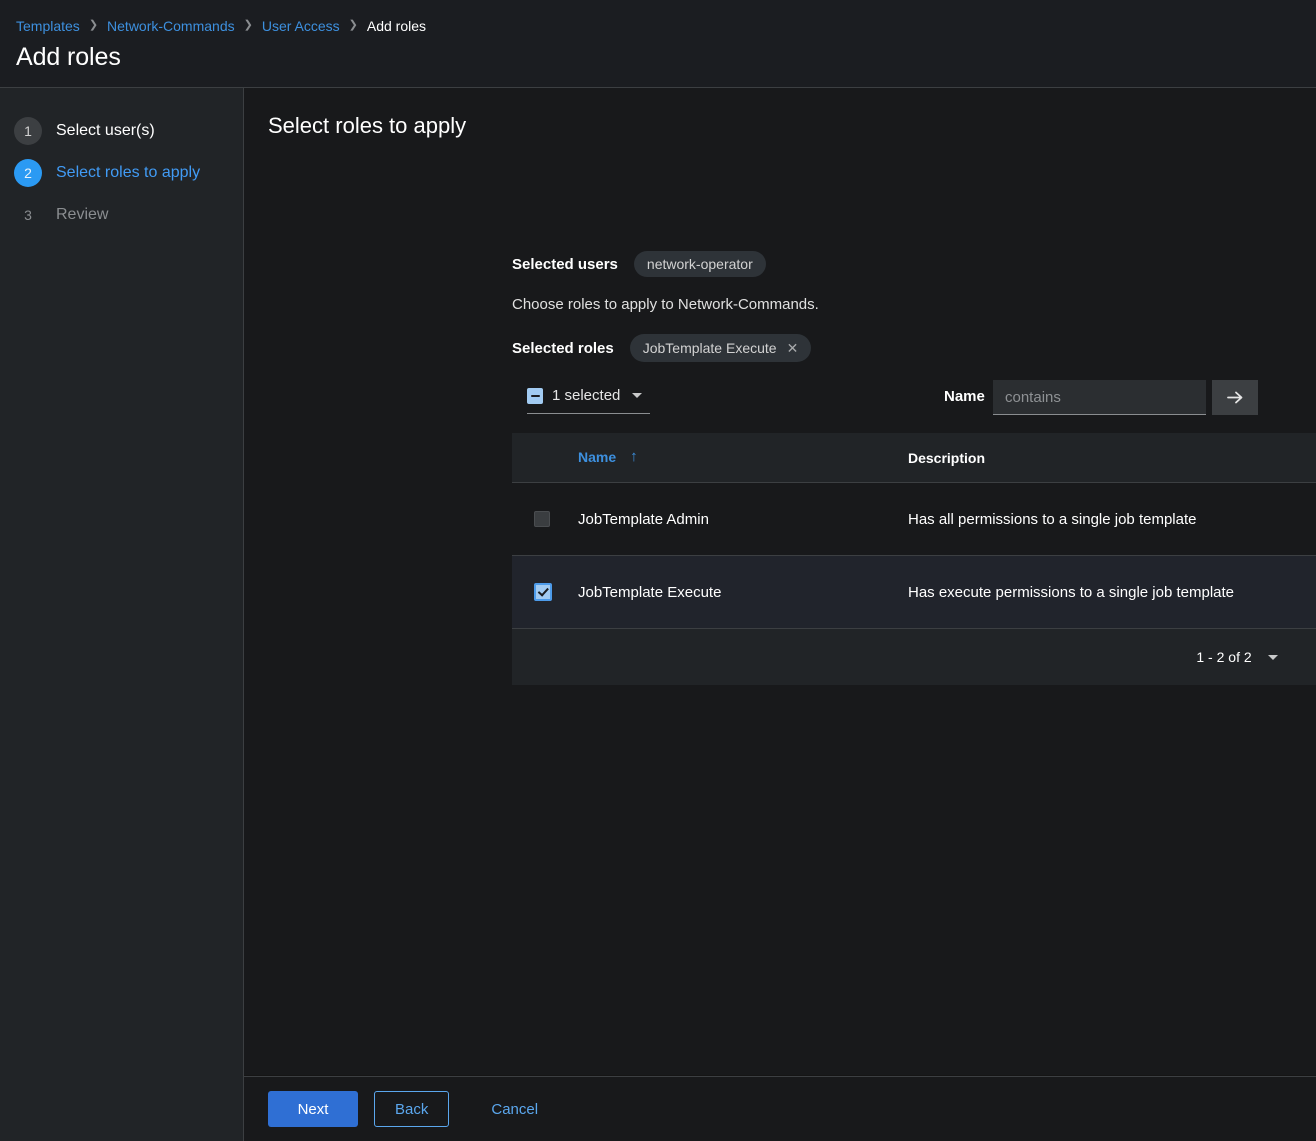  I want to click on page-title: Add roles, so click(68, 57).